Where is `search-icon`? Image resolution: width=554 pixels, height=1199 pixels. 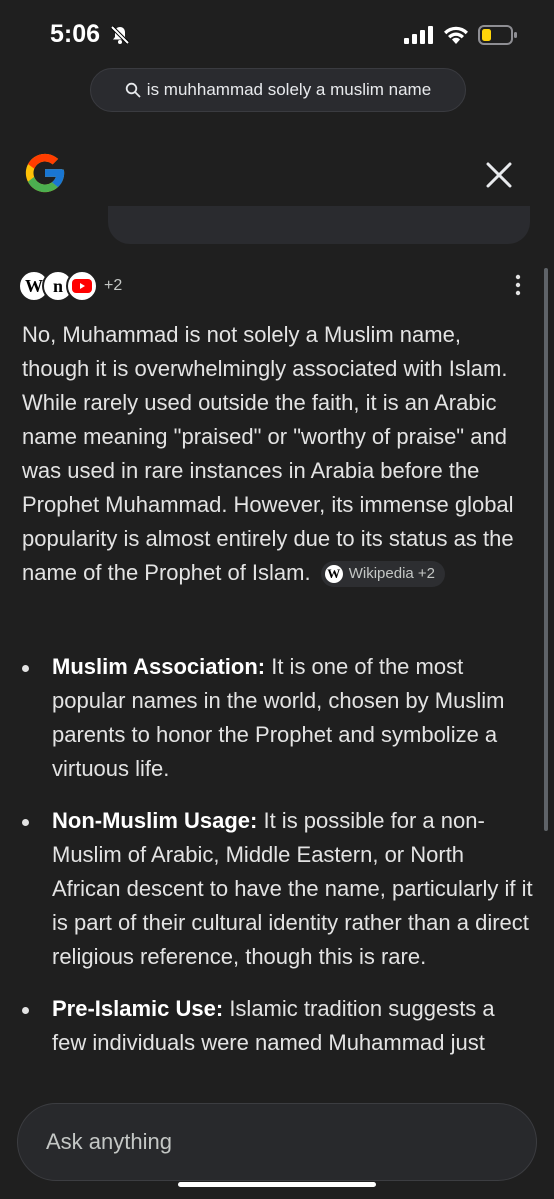 search-icon is located at coordinates (133, 90).